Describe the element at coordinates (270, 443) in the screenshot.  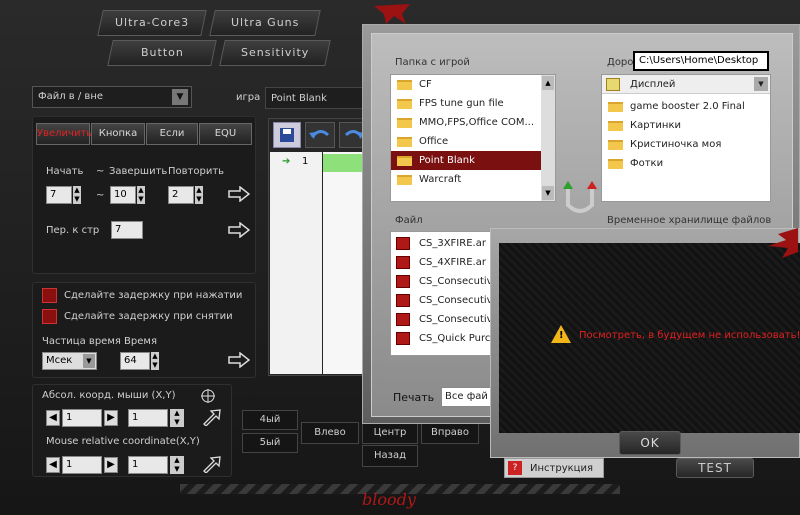
I see `key-5-button: 5ый` at that location.